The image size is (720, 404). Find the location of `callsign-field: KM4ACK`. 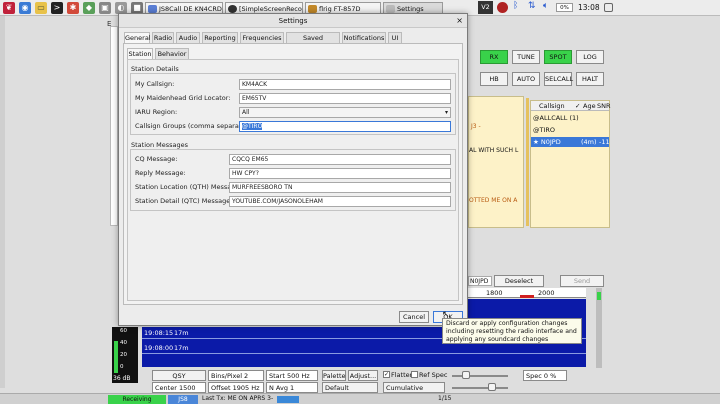

callsign-field: KM4ACK is located at coordinates (345, 84).